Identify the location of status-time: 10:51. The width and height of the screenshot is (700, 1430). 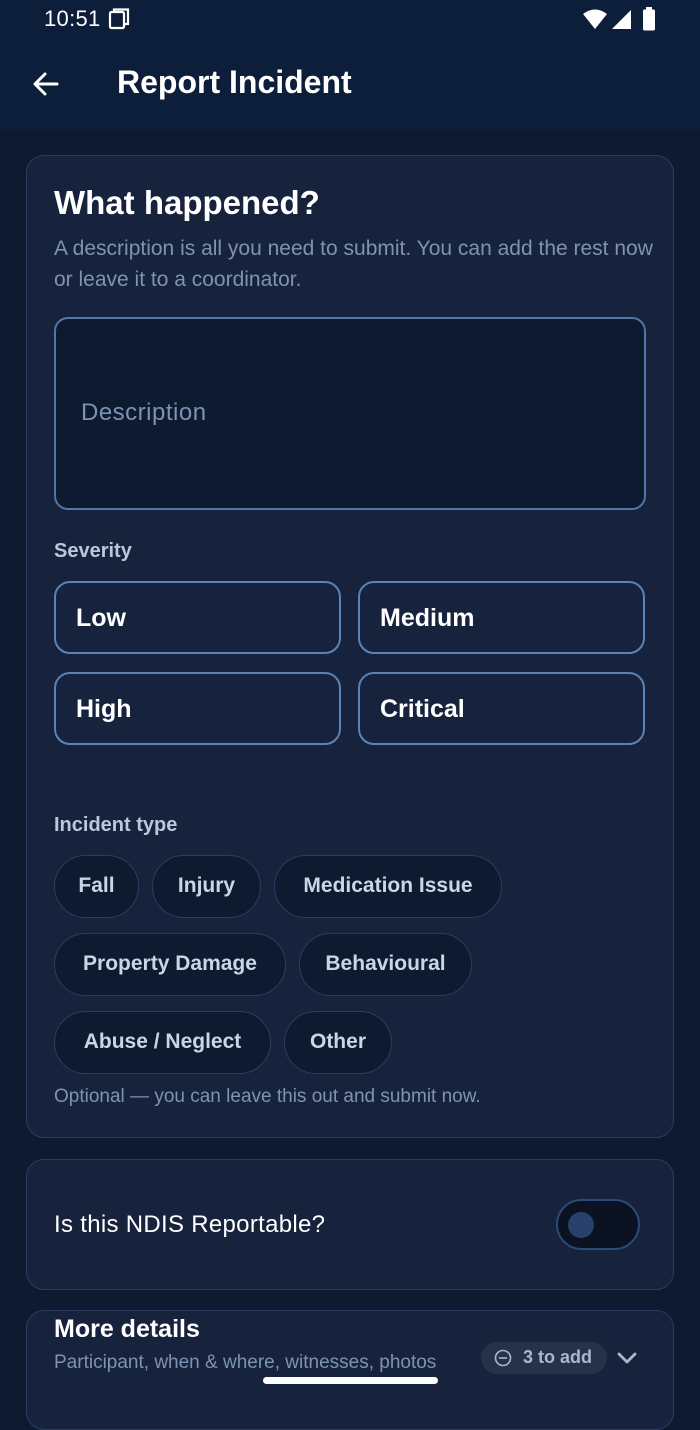
(72, 18).